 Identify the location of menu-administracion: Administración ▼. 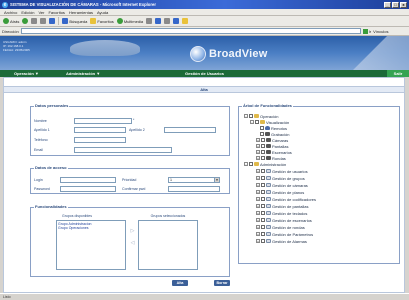
(83, 73).